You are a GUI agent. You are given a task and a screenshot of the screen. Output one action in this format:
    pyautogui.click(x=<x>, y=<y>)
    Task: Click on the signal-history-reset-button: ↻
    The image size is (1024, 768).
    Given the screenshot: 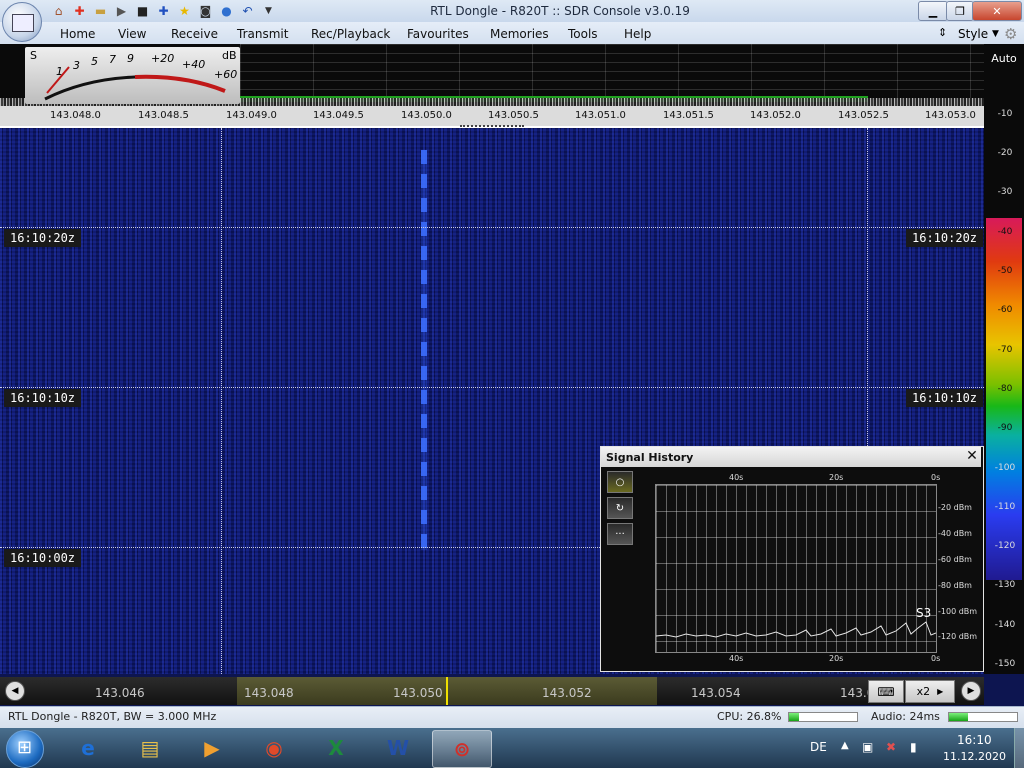 What is the action you would take?
    pyautogui.click(x=620, y=508)
    